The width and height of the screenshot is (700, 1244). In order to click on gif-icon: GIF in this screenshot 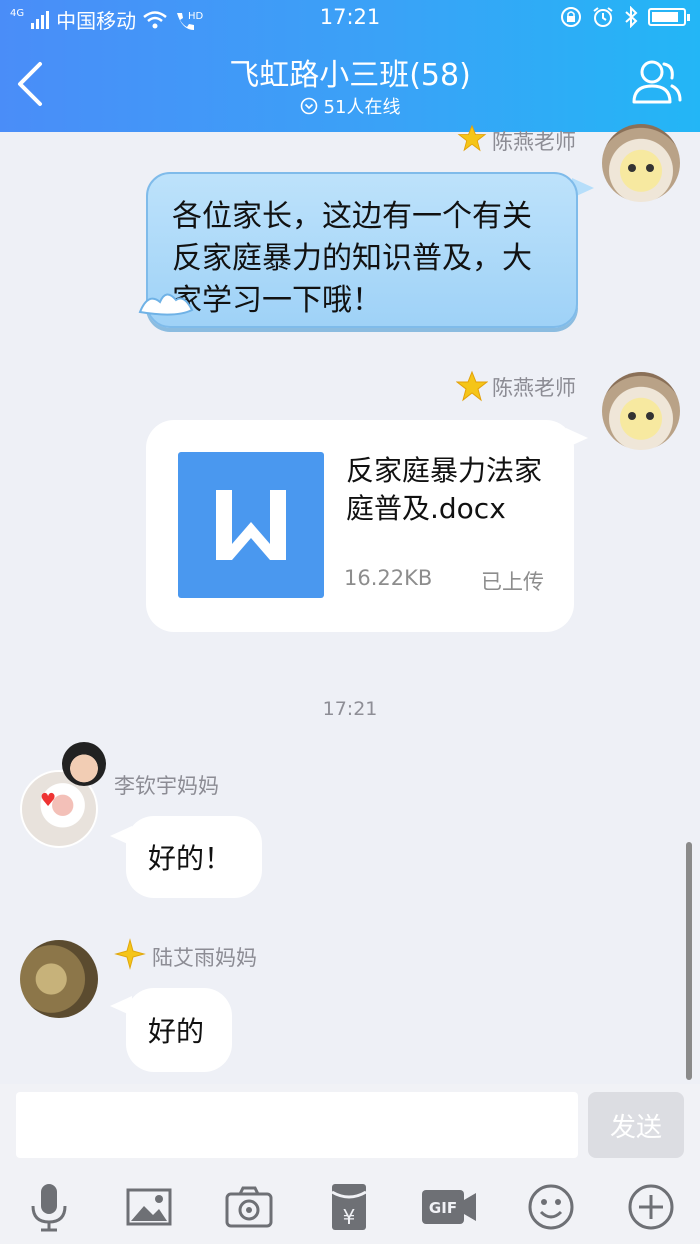, I will do `click(449, 1207)`.